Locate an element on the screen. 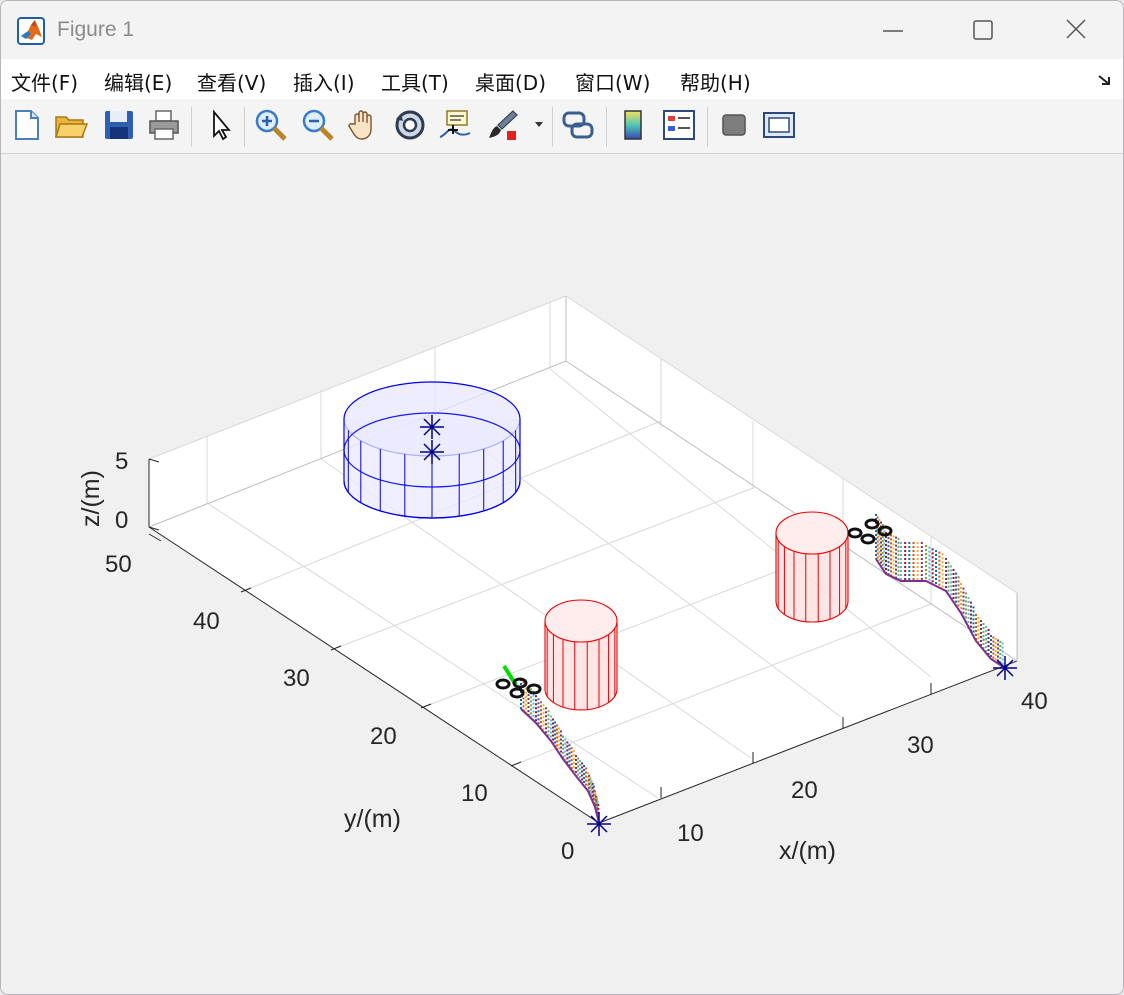 The width and height of the screenshot is (1124, 995). insert-colorbar-button is located at coordinates (633, 125).